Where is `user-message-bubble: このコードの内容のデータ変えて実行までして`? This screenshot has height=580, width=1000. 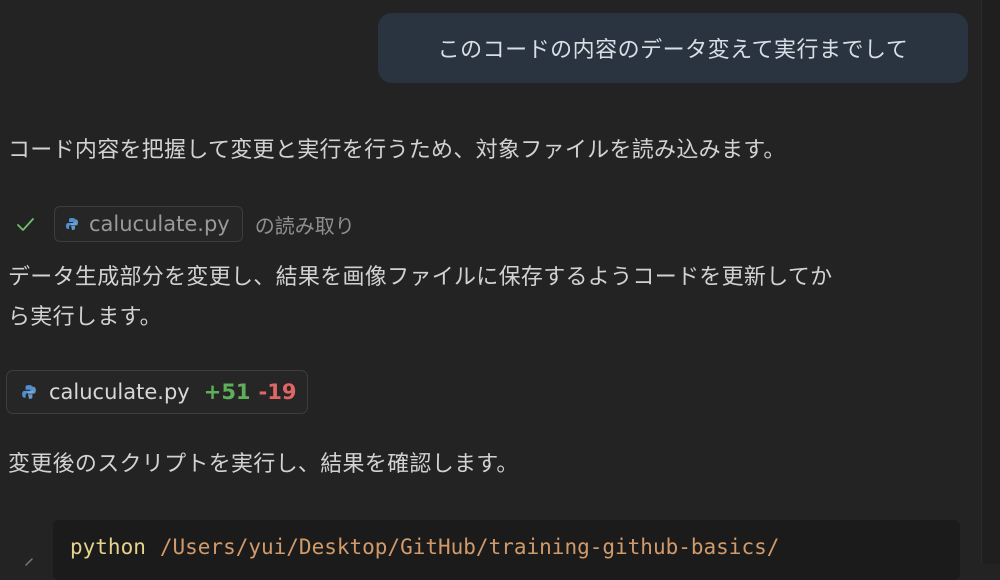 user-message-bubble: このコードの内容のデータ変えて実行までして is located at coordinates (673, 48).